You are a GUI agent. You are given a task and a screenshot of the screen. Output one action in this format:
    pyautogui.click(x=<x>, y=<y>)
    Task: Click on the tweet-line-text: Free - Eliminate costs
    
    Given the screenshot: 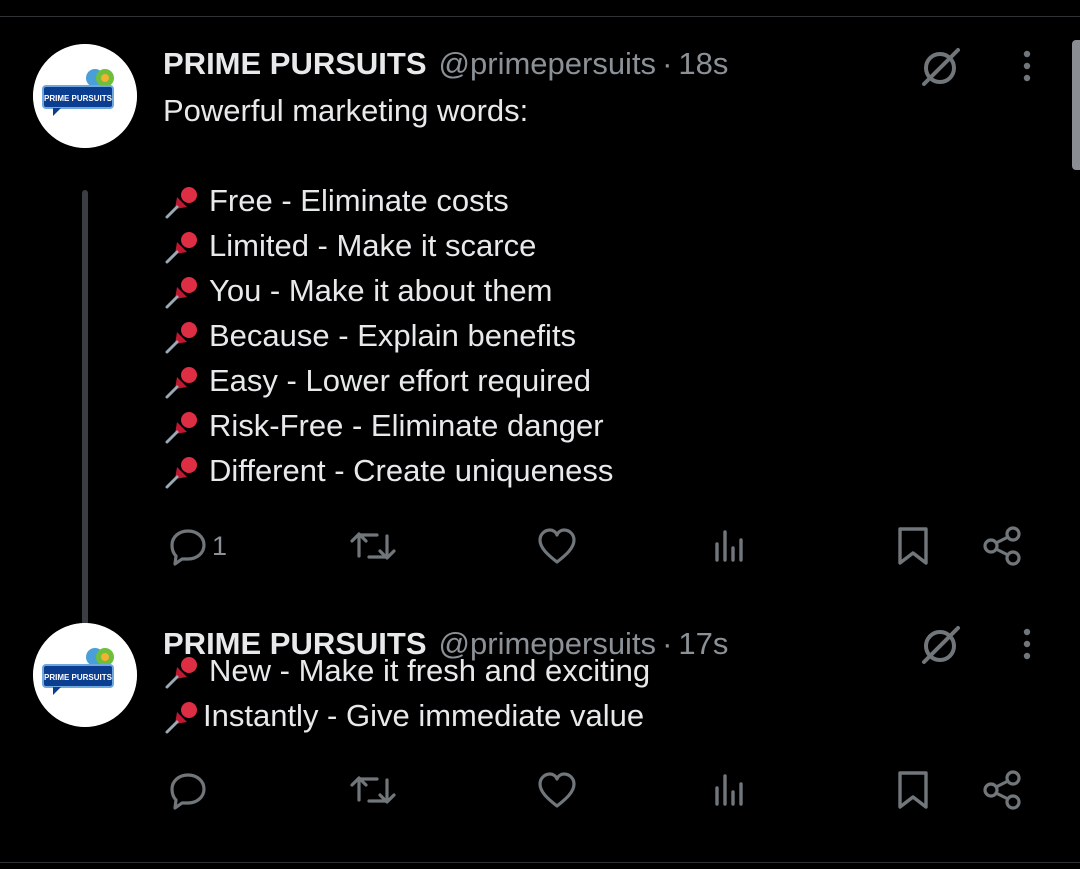 What is the action you would take?
    pyautogui.click(x=359, y=200)
    